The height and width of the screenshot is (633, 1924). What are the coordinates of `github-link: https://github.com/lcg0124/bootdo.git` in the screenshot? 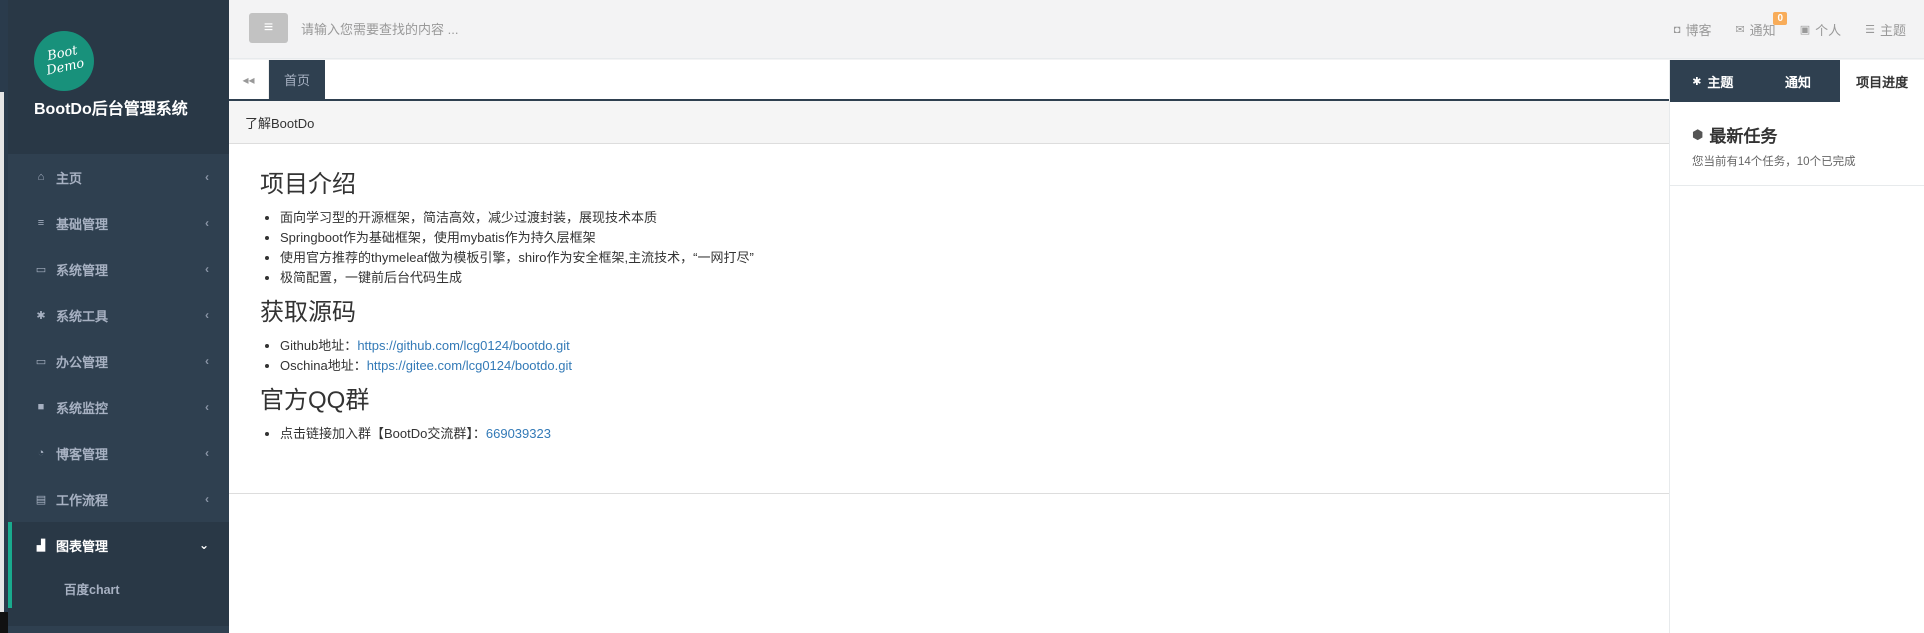 It's located at (463, 345).